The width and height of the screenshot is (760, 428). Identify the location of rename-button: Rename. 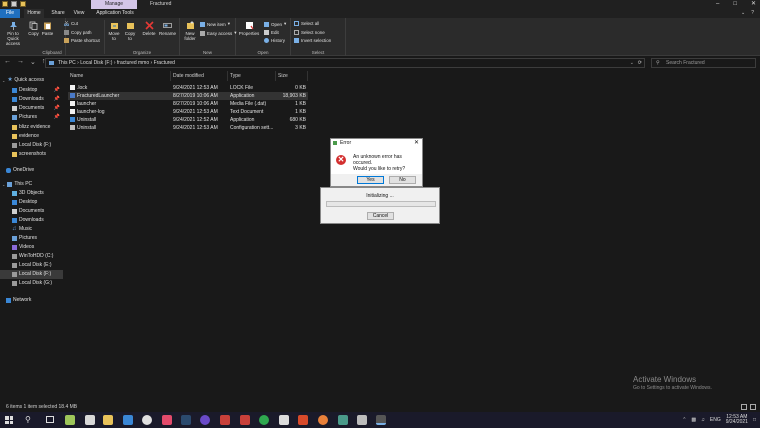
(167, 28).